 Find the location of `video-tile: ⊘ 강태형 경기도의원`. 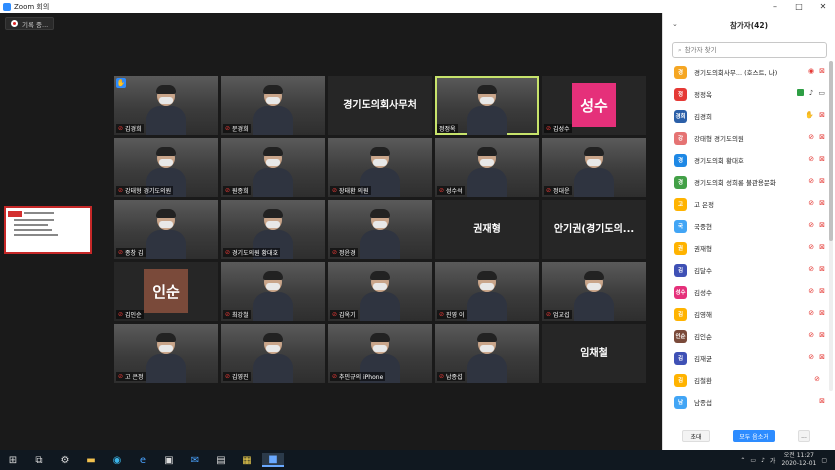

video-tile: ⊘ 강태형 경기도의원 is located at coordinates (166, 167).